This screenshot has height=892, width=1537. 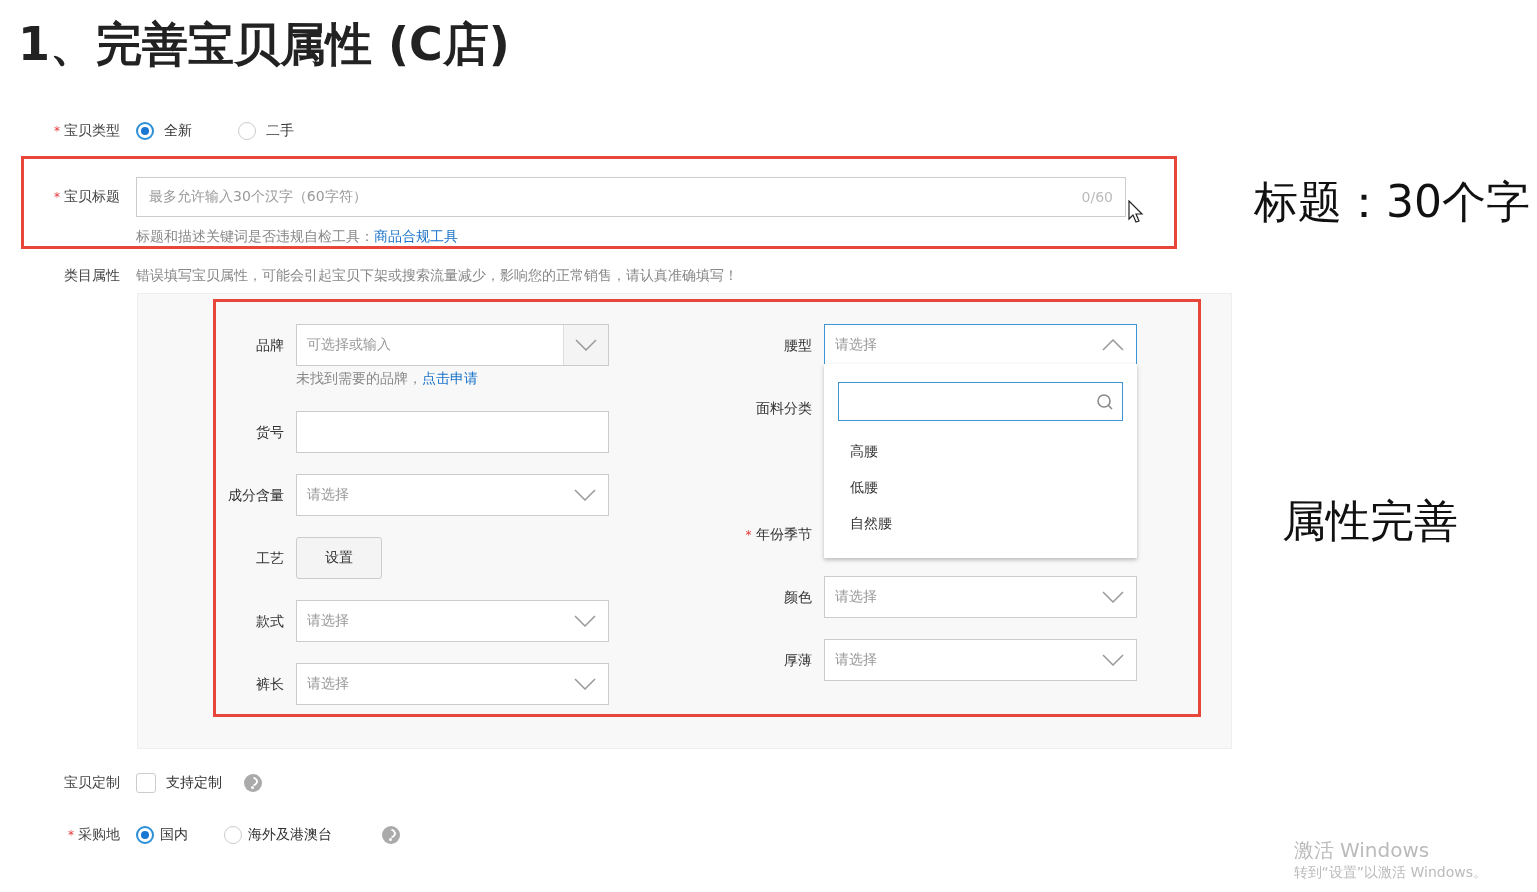 What do you see at coordinates (270, 558) in the screenshot?
I see `field-label: 工艺` at bounding box center [270, 558].